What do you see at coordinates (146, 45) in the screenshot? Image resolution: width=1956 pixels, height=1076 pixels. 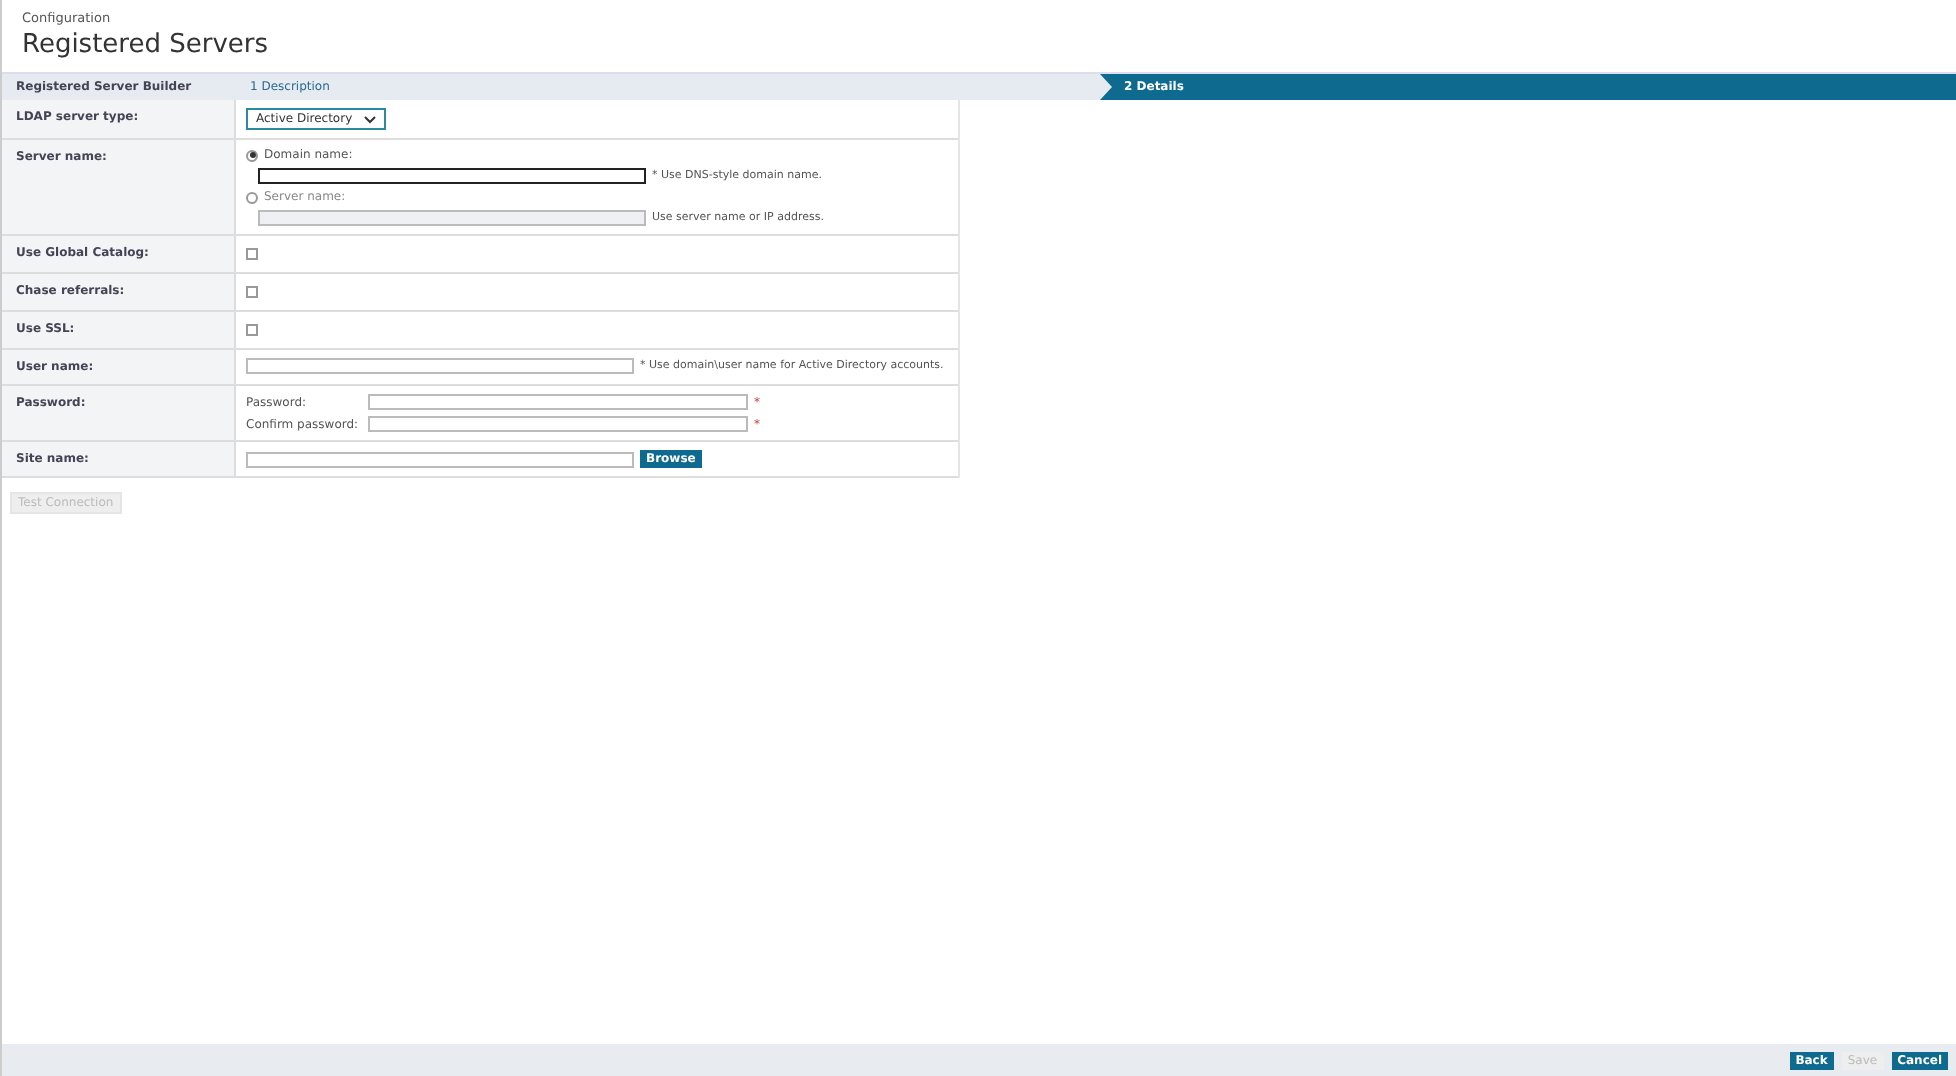 I see `page-title: Registered Servers` at bounding box center [146, 45].